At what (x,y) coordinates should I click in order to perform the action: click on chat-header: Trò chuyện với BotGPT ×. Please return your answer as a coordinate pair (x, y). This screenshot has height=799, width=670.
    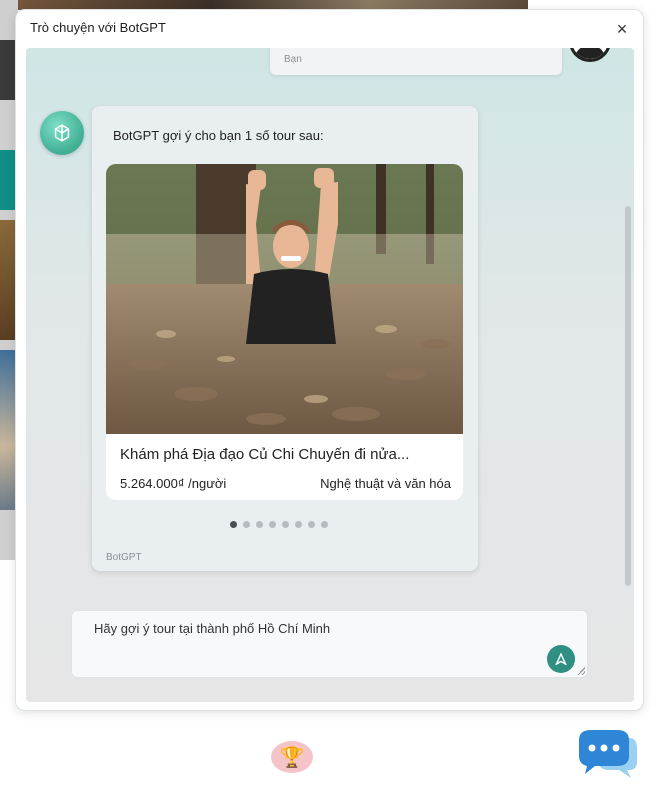
    Looking at the image, I should click on (329, 28).